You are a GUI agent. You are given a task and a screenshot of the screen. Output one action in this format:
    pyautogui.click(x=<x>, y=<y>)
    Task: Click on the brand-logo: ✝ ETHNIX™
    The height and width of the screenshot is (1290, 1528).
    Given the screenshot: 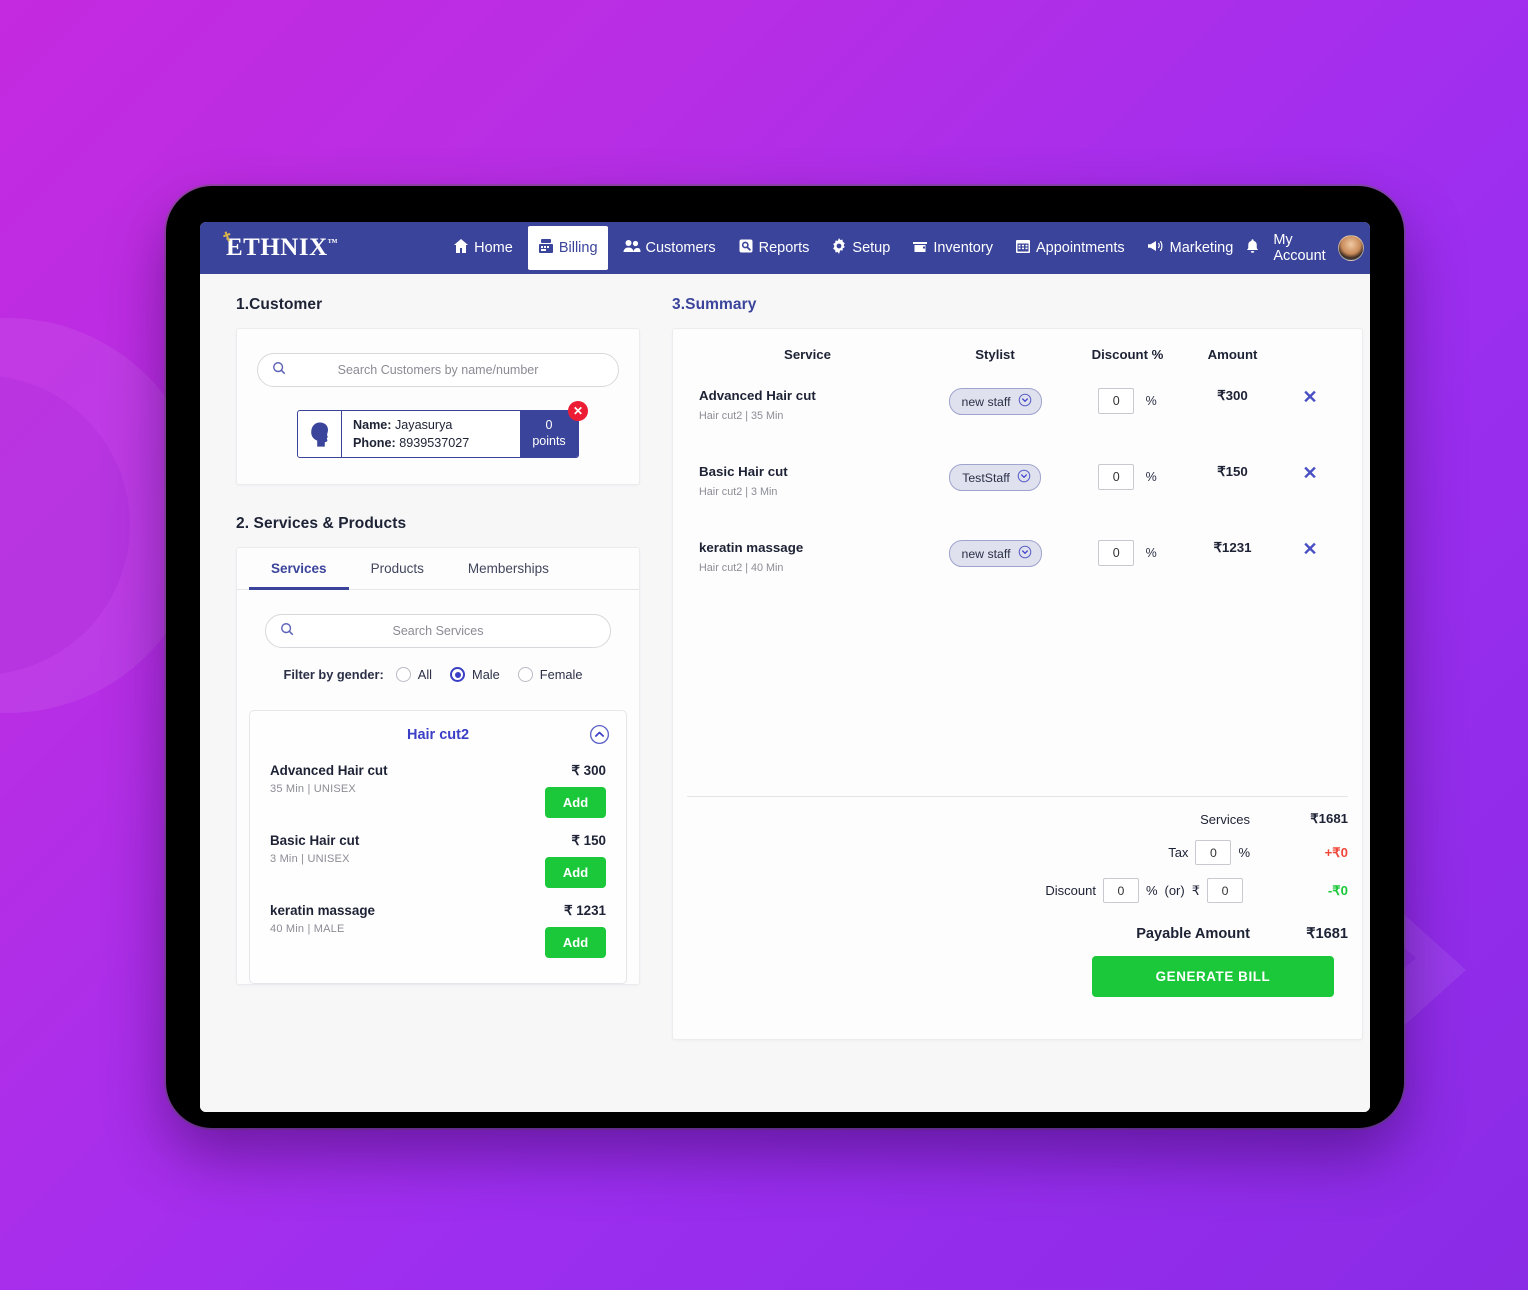 What is the action you would take?
    pyautogui.click(x=277, y=245)
    